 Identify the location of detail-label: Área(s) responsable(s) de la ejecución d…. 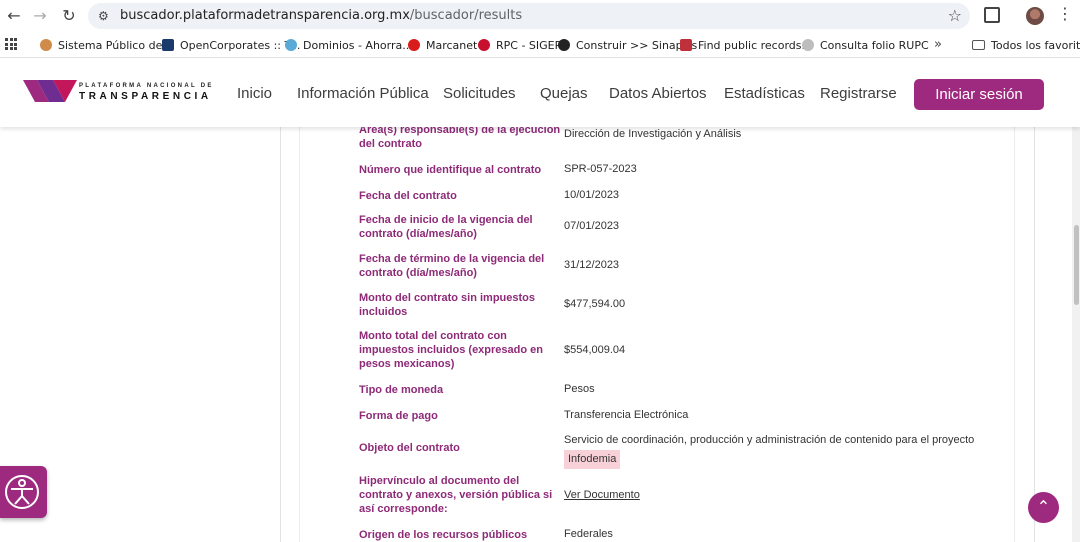
(460, 138).